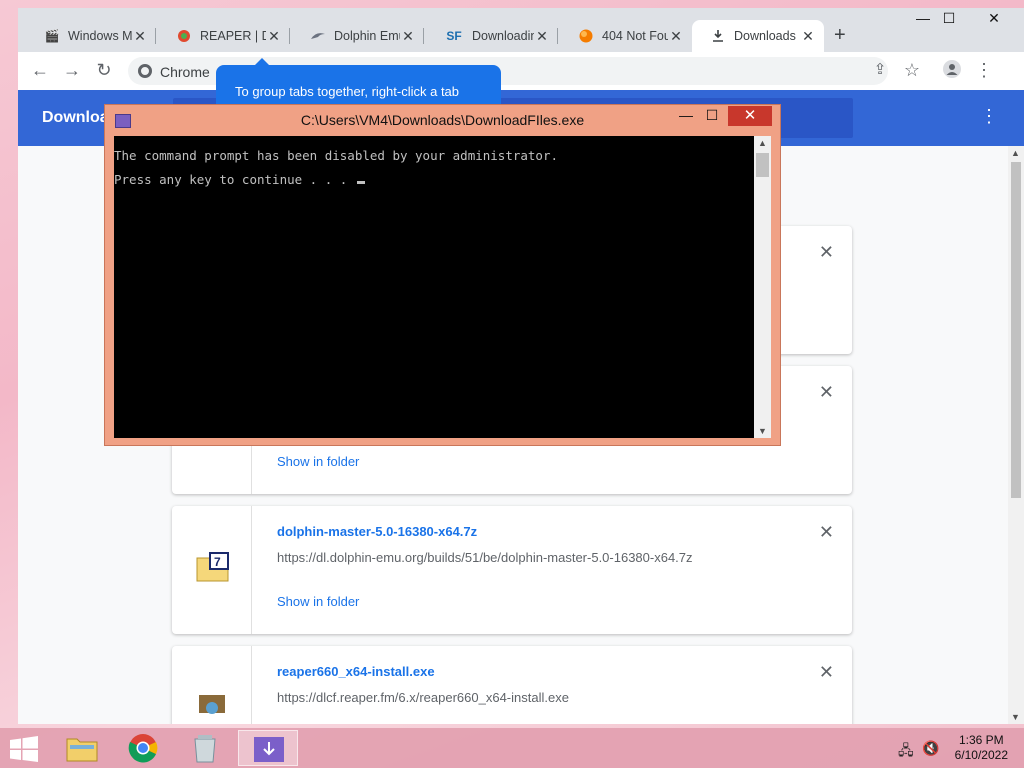 This screenshot has height=768, width=1024. I want to click on browser-menu-icon: ⋮, so click(984, 71).